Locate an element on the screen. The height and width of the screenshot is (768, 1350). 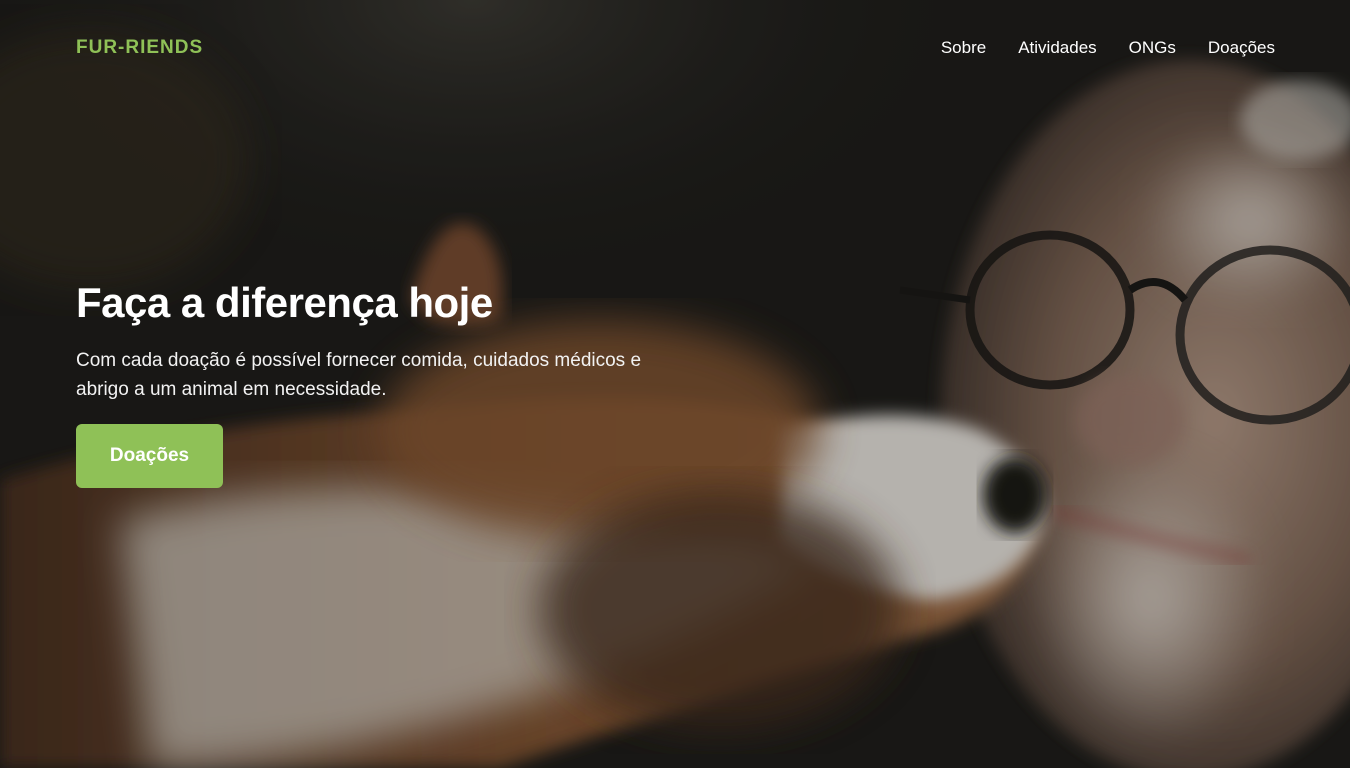
nav-link-atividades: Atividades is located at coordinates (1057, 47).